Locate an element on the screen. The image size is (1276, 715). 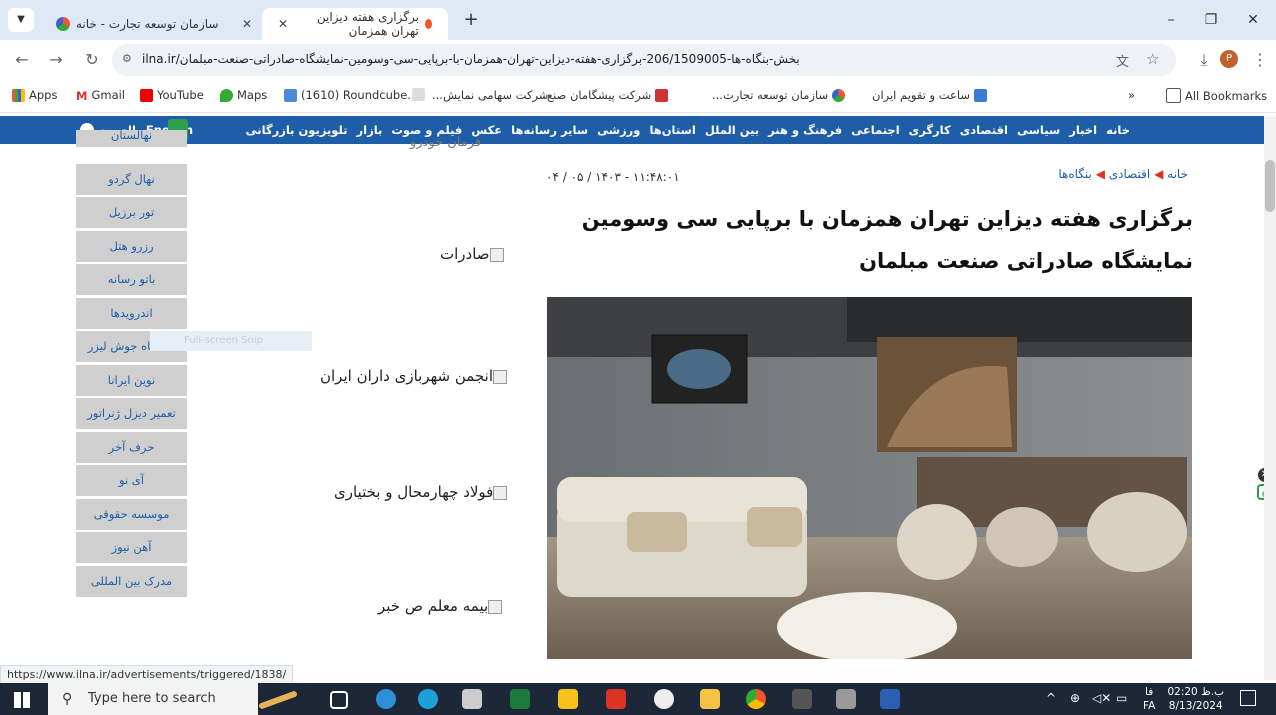
sticky-notes-icon is located at coordinates (568, 699).